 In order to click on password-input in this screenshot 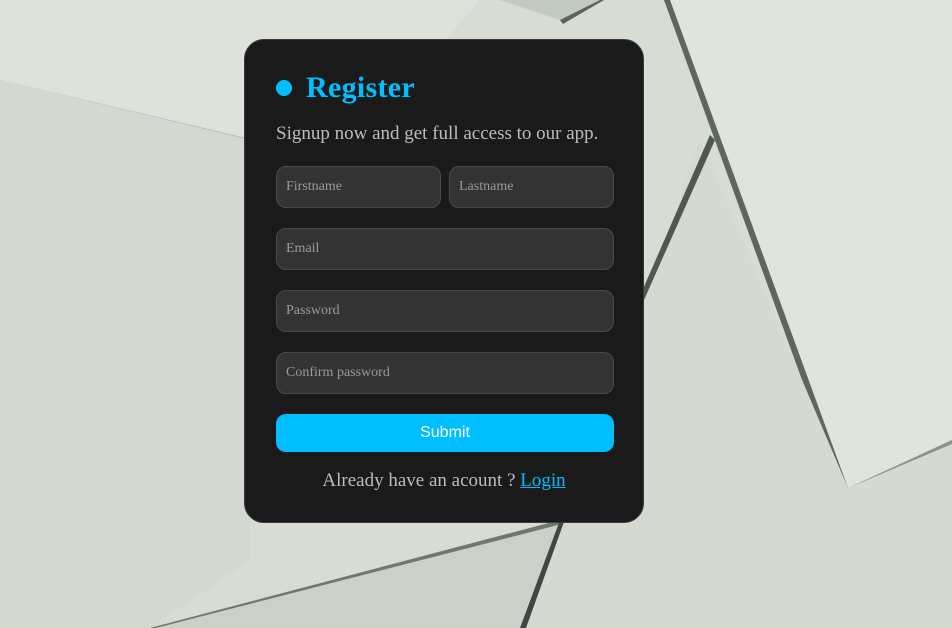, I will do `click(445, 311)`.